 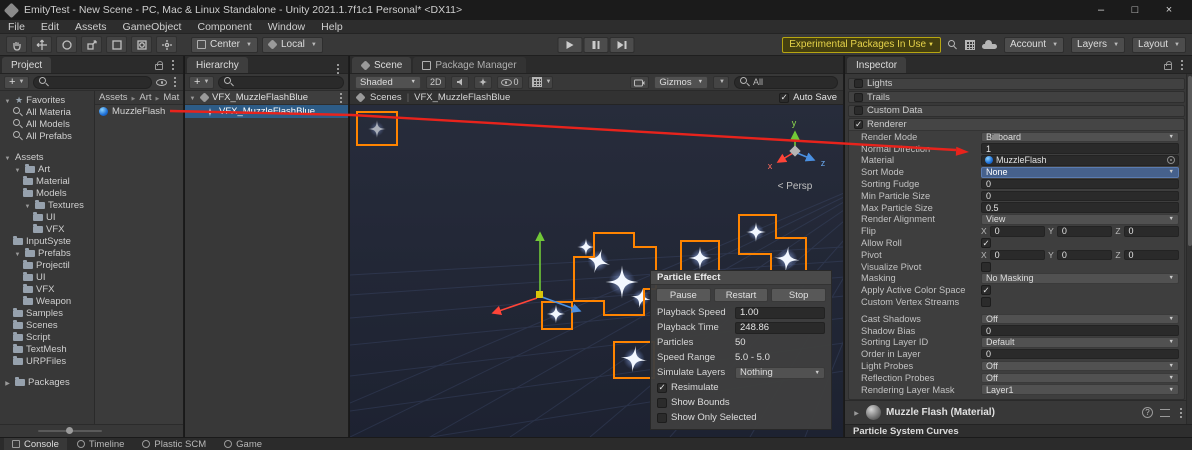 What do you see at coordinates (799, 295) in the screenshot?
I see `fx-stop-button: Stop` at bounding box center [799, 295].